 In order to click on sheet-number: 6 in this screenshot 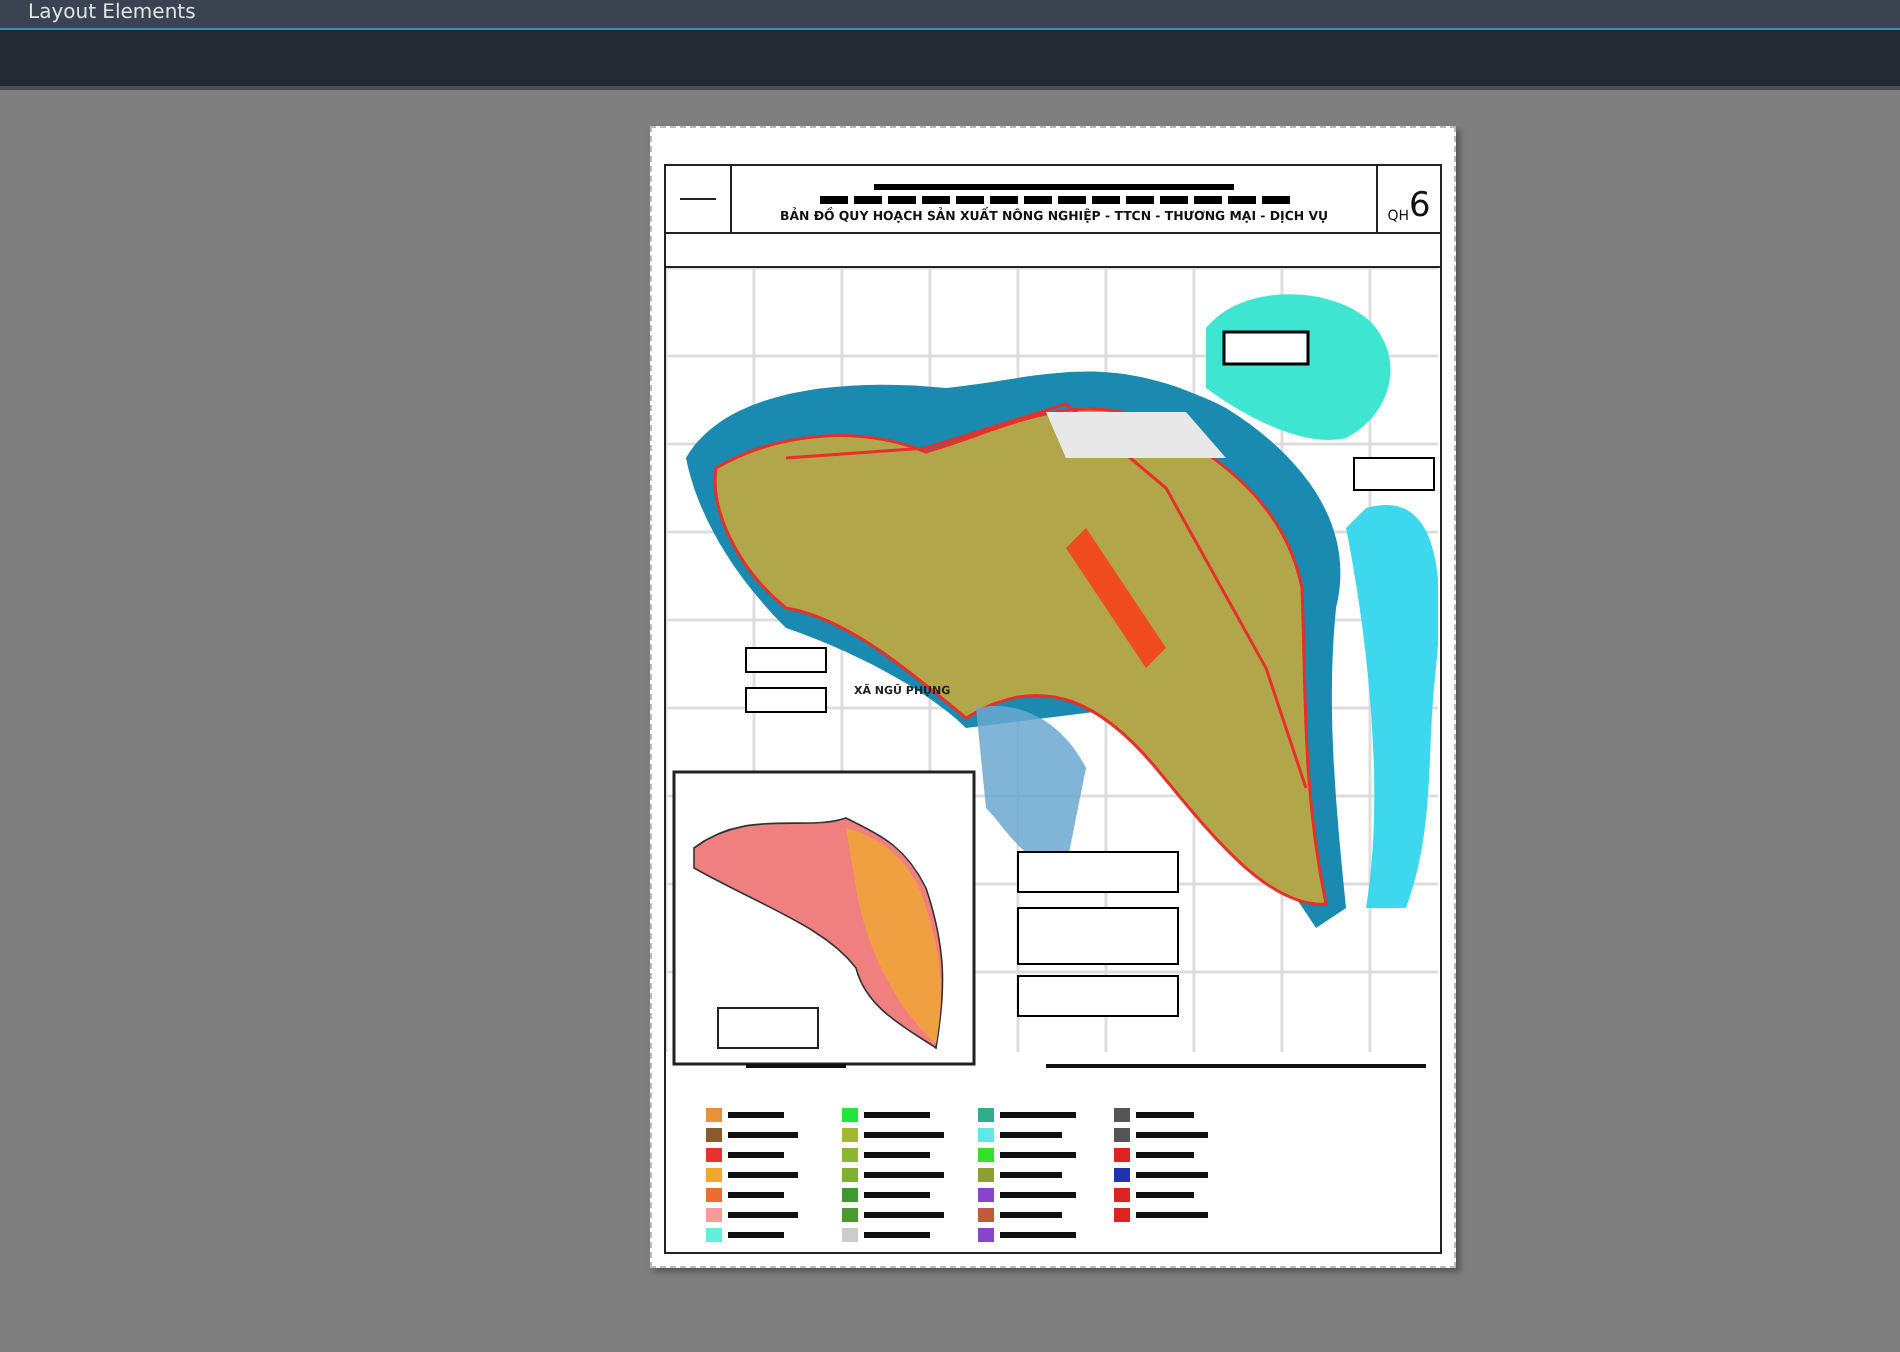, I will do `click(1419, 207)`.